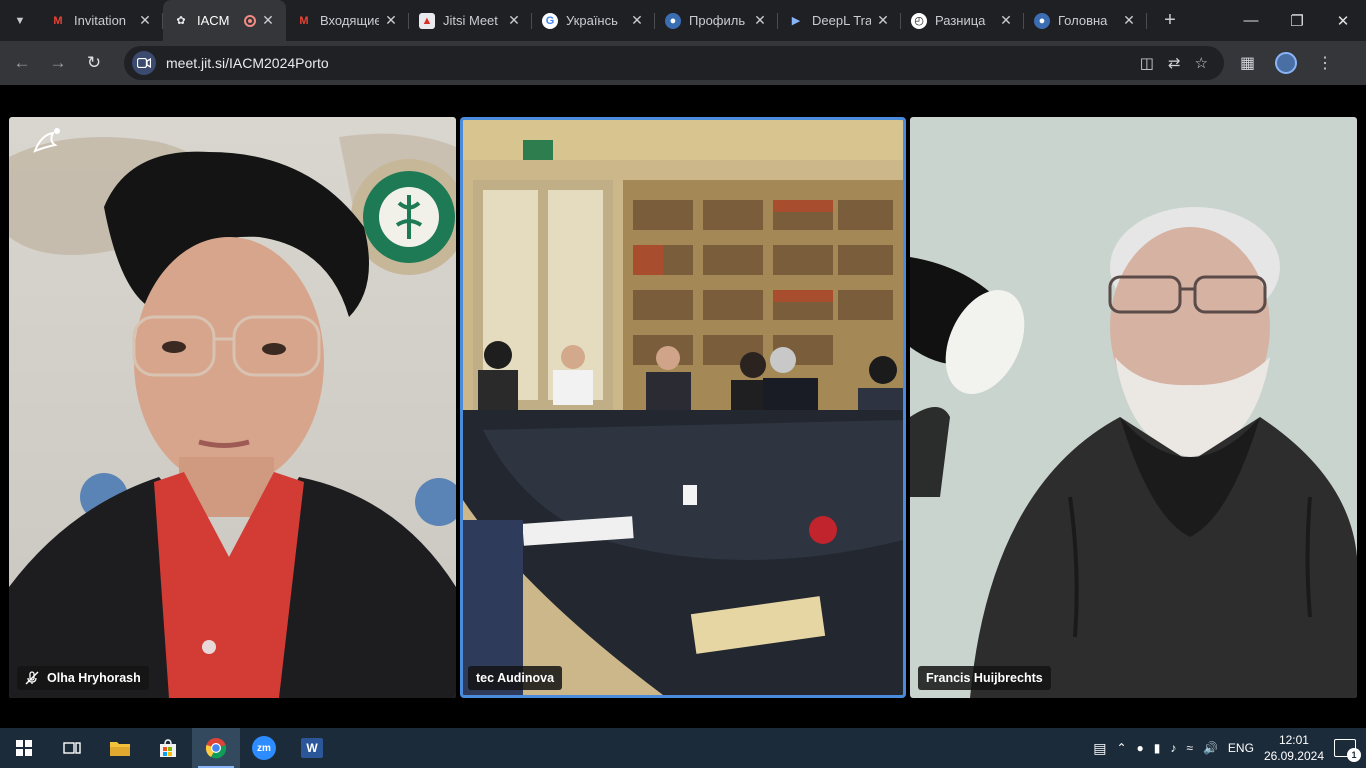 This screenshot has height=768, width=1366. I want to click on microphone-icon: ♪, so click(1173, 748).